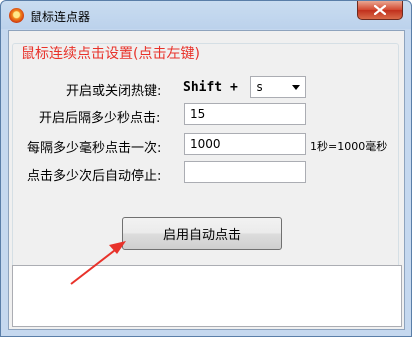 This screenshot has width=412, height=337. Describe the element at coordinates (110, 54) in the screenshot. I see `group-title: 鼠标连续点击设置(点击左键)` at that location.